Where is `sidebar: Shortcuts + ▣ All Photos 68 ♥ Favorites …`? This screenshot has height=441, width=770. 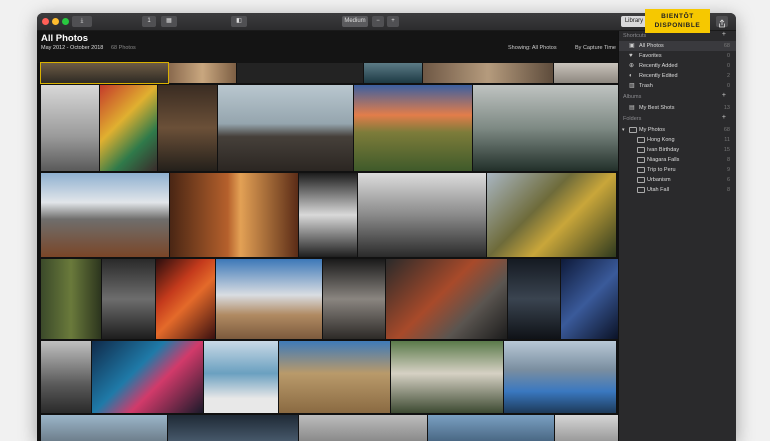 sidebar: Shortcuts + ▣ All Photos 68 ♥ Favorites … is located at coordinates (677, 236).